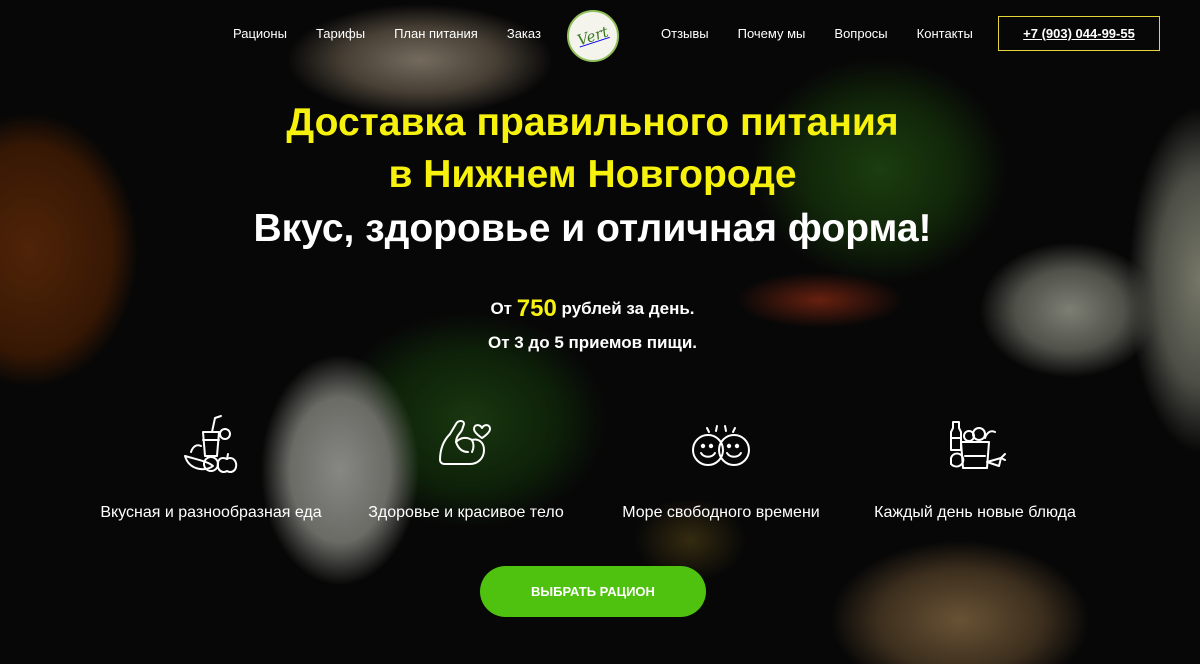 This screenshot has width=1200, height=664. I want to click on phone-button: +7 (903) 044-99-55, so click(1079, 33).